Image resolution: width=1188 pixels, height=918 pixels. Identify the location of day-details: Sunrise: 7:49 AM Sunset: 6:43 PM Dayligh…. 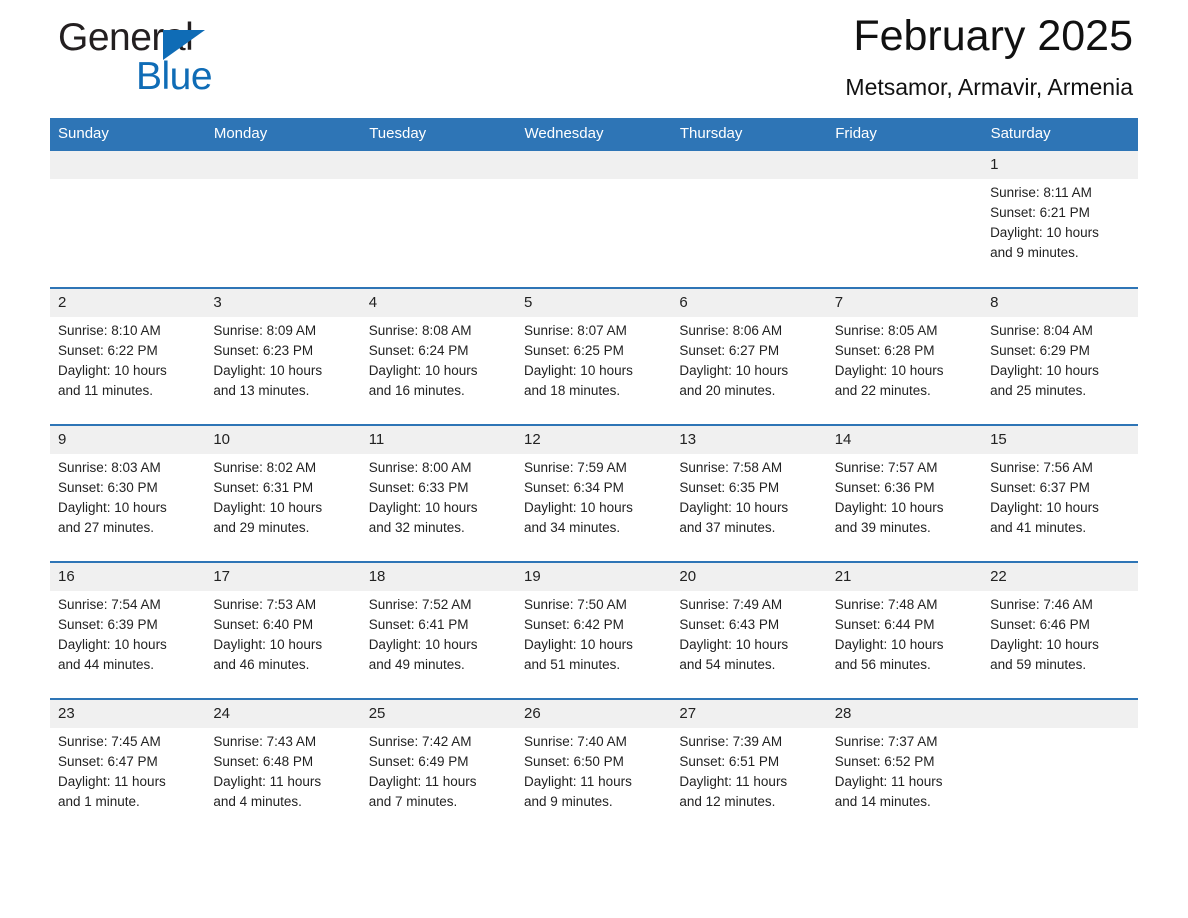
(748, 633).